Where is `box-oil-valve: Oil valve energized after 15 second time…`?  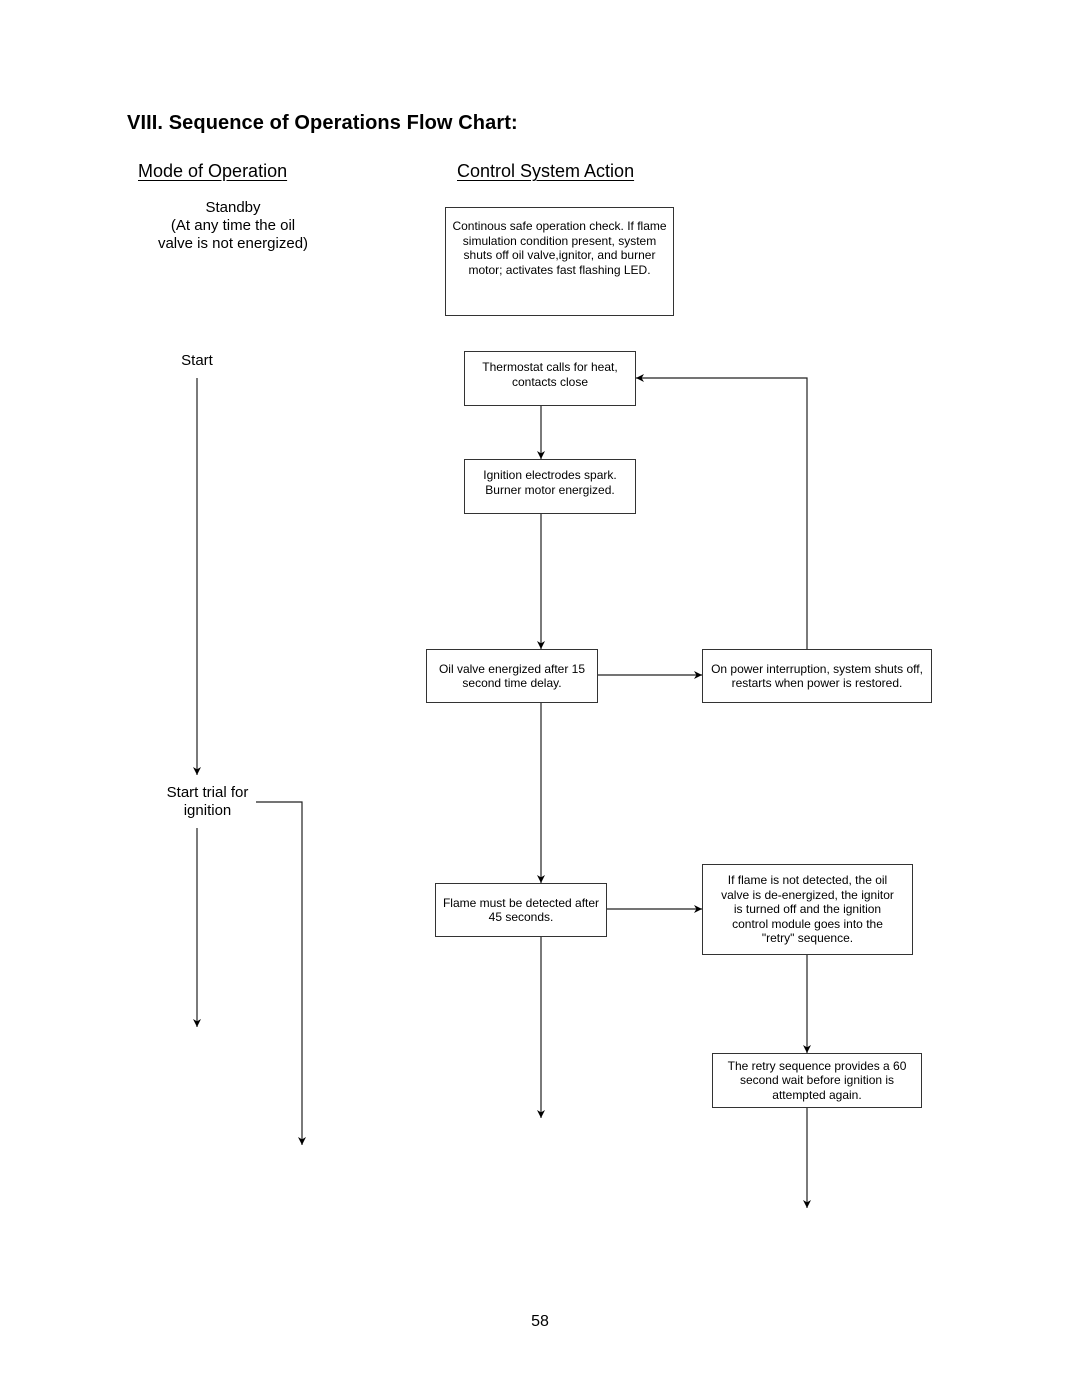
box-oil-valve: Oil valve energized after 15 second time… is located at coordinates (512, 676).